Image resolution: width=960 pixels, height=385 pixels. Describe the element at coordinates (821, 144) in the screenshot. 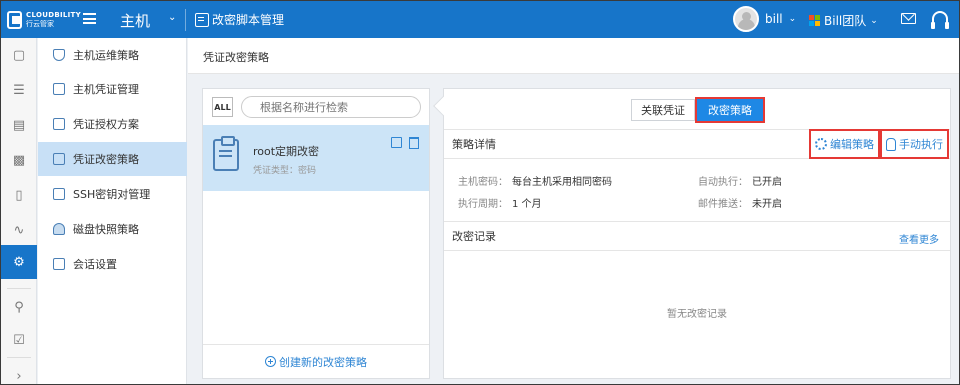

I see `gear-icon` at that location.